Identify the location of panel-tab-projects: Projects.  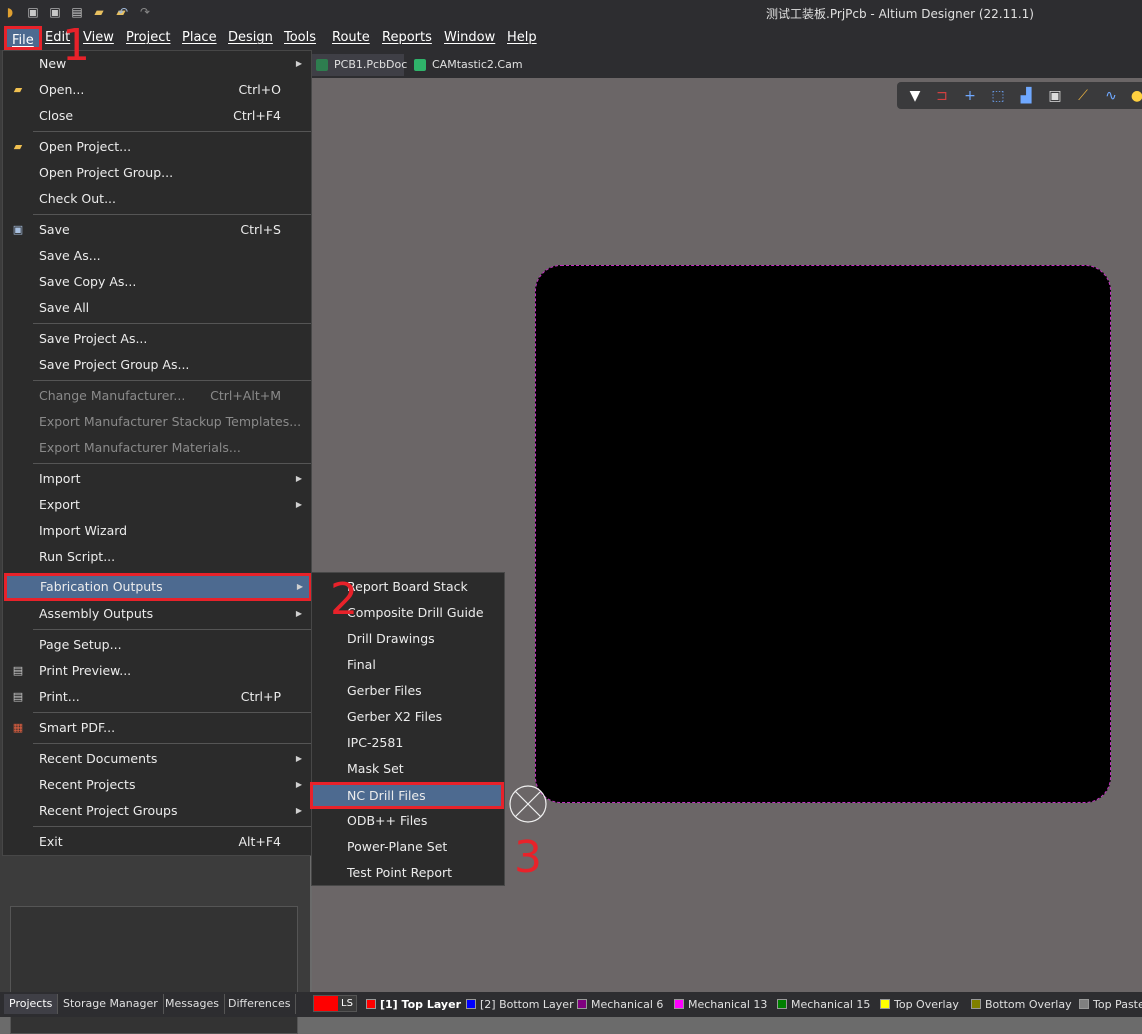
(31, 1004).